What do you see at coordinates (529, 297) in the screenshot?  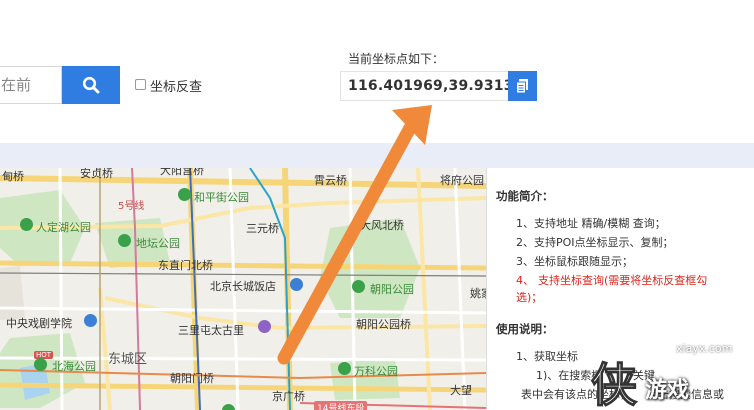 I see `intro-item-4-cont: 选)；` at bounding box center [529, 297].